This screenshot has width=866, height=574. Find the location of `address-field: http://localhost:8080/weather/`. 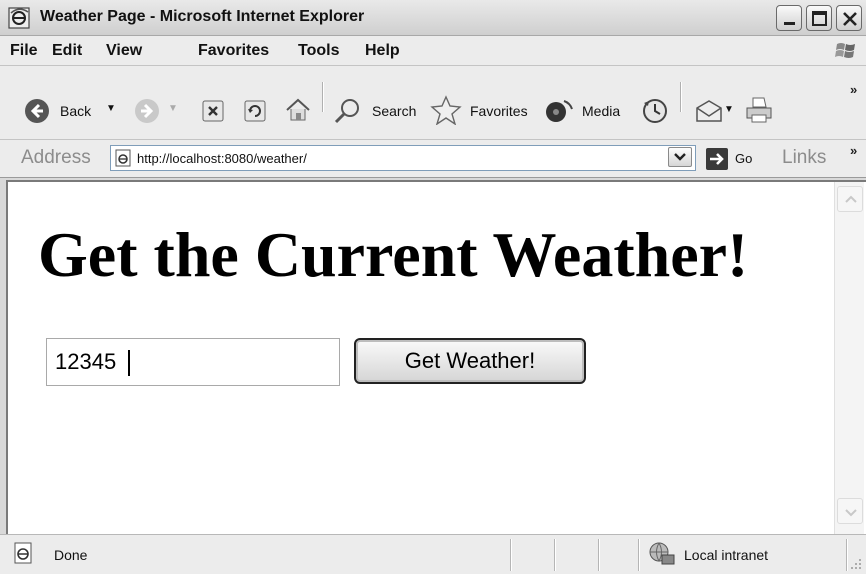

address-field: http://localhost:8080/weather/ is located at coordinates (403, 158).